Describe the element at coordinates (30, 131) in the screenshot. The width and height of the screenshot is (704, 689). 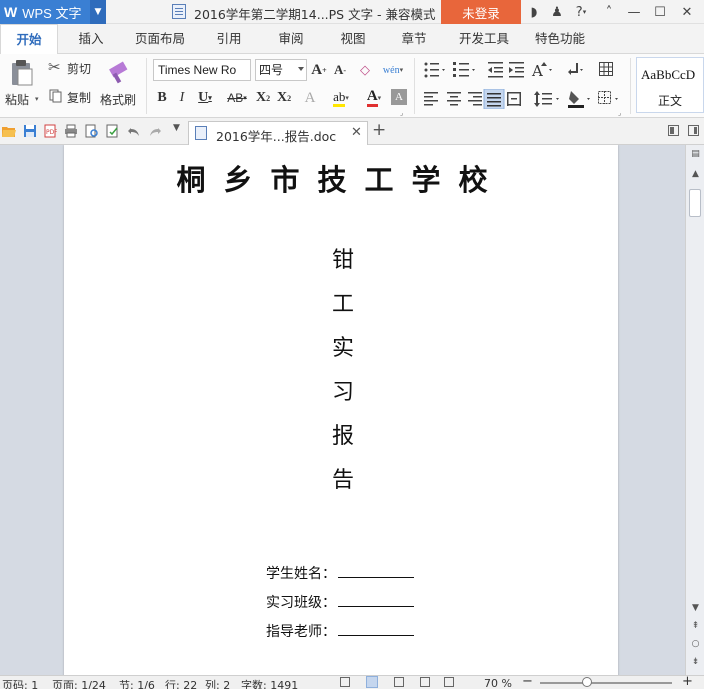
I see `save-icon` at that location.